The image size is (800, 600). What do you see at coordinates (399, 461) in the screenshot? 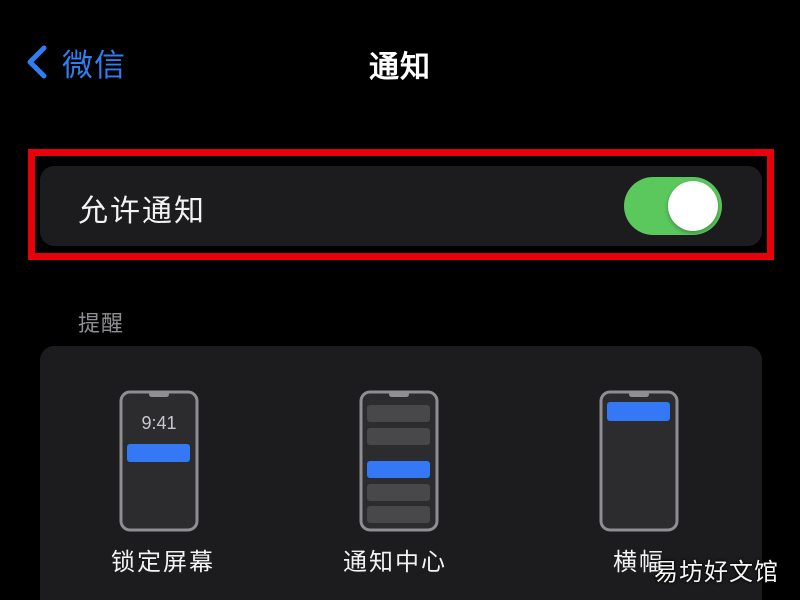
I see `notification-center-phone-icon` at bounding box center [399, 461].